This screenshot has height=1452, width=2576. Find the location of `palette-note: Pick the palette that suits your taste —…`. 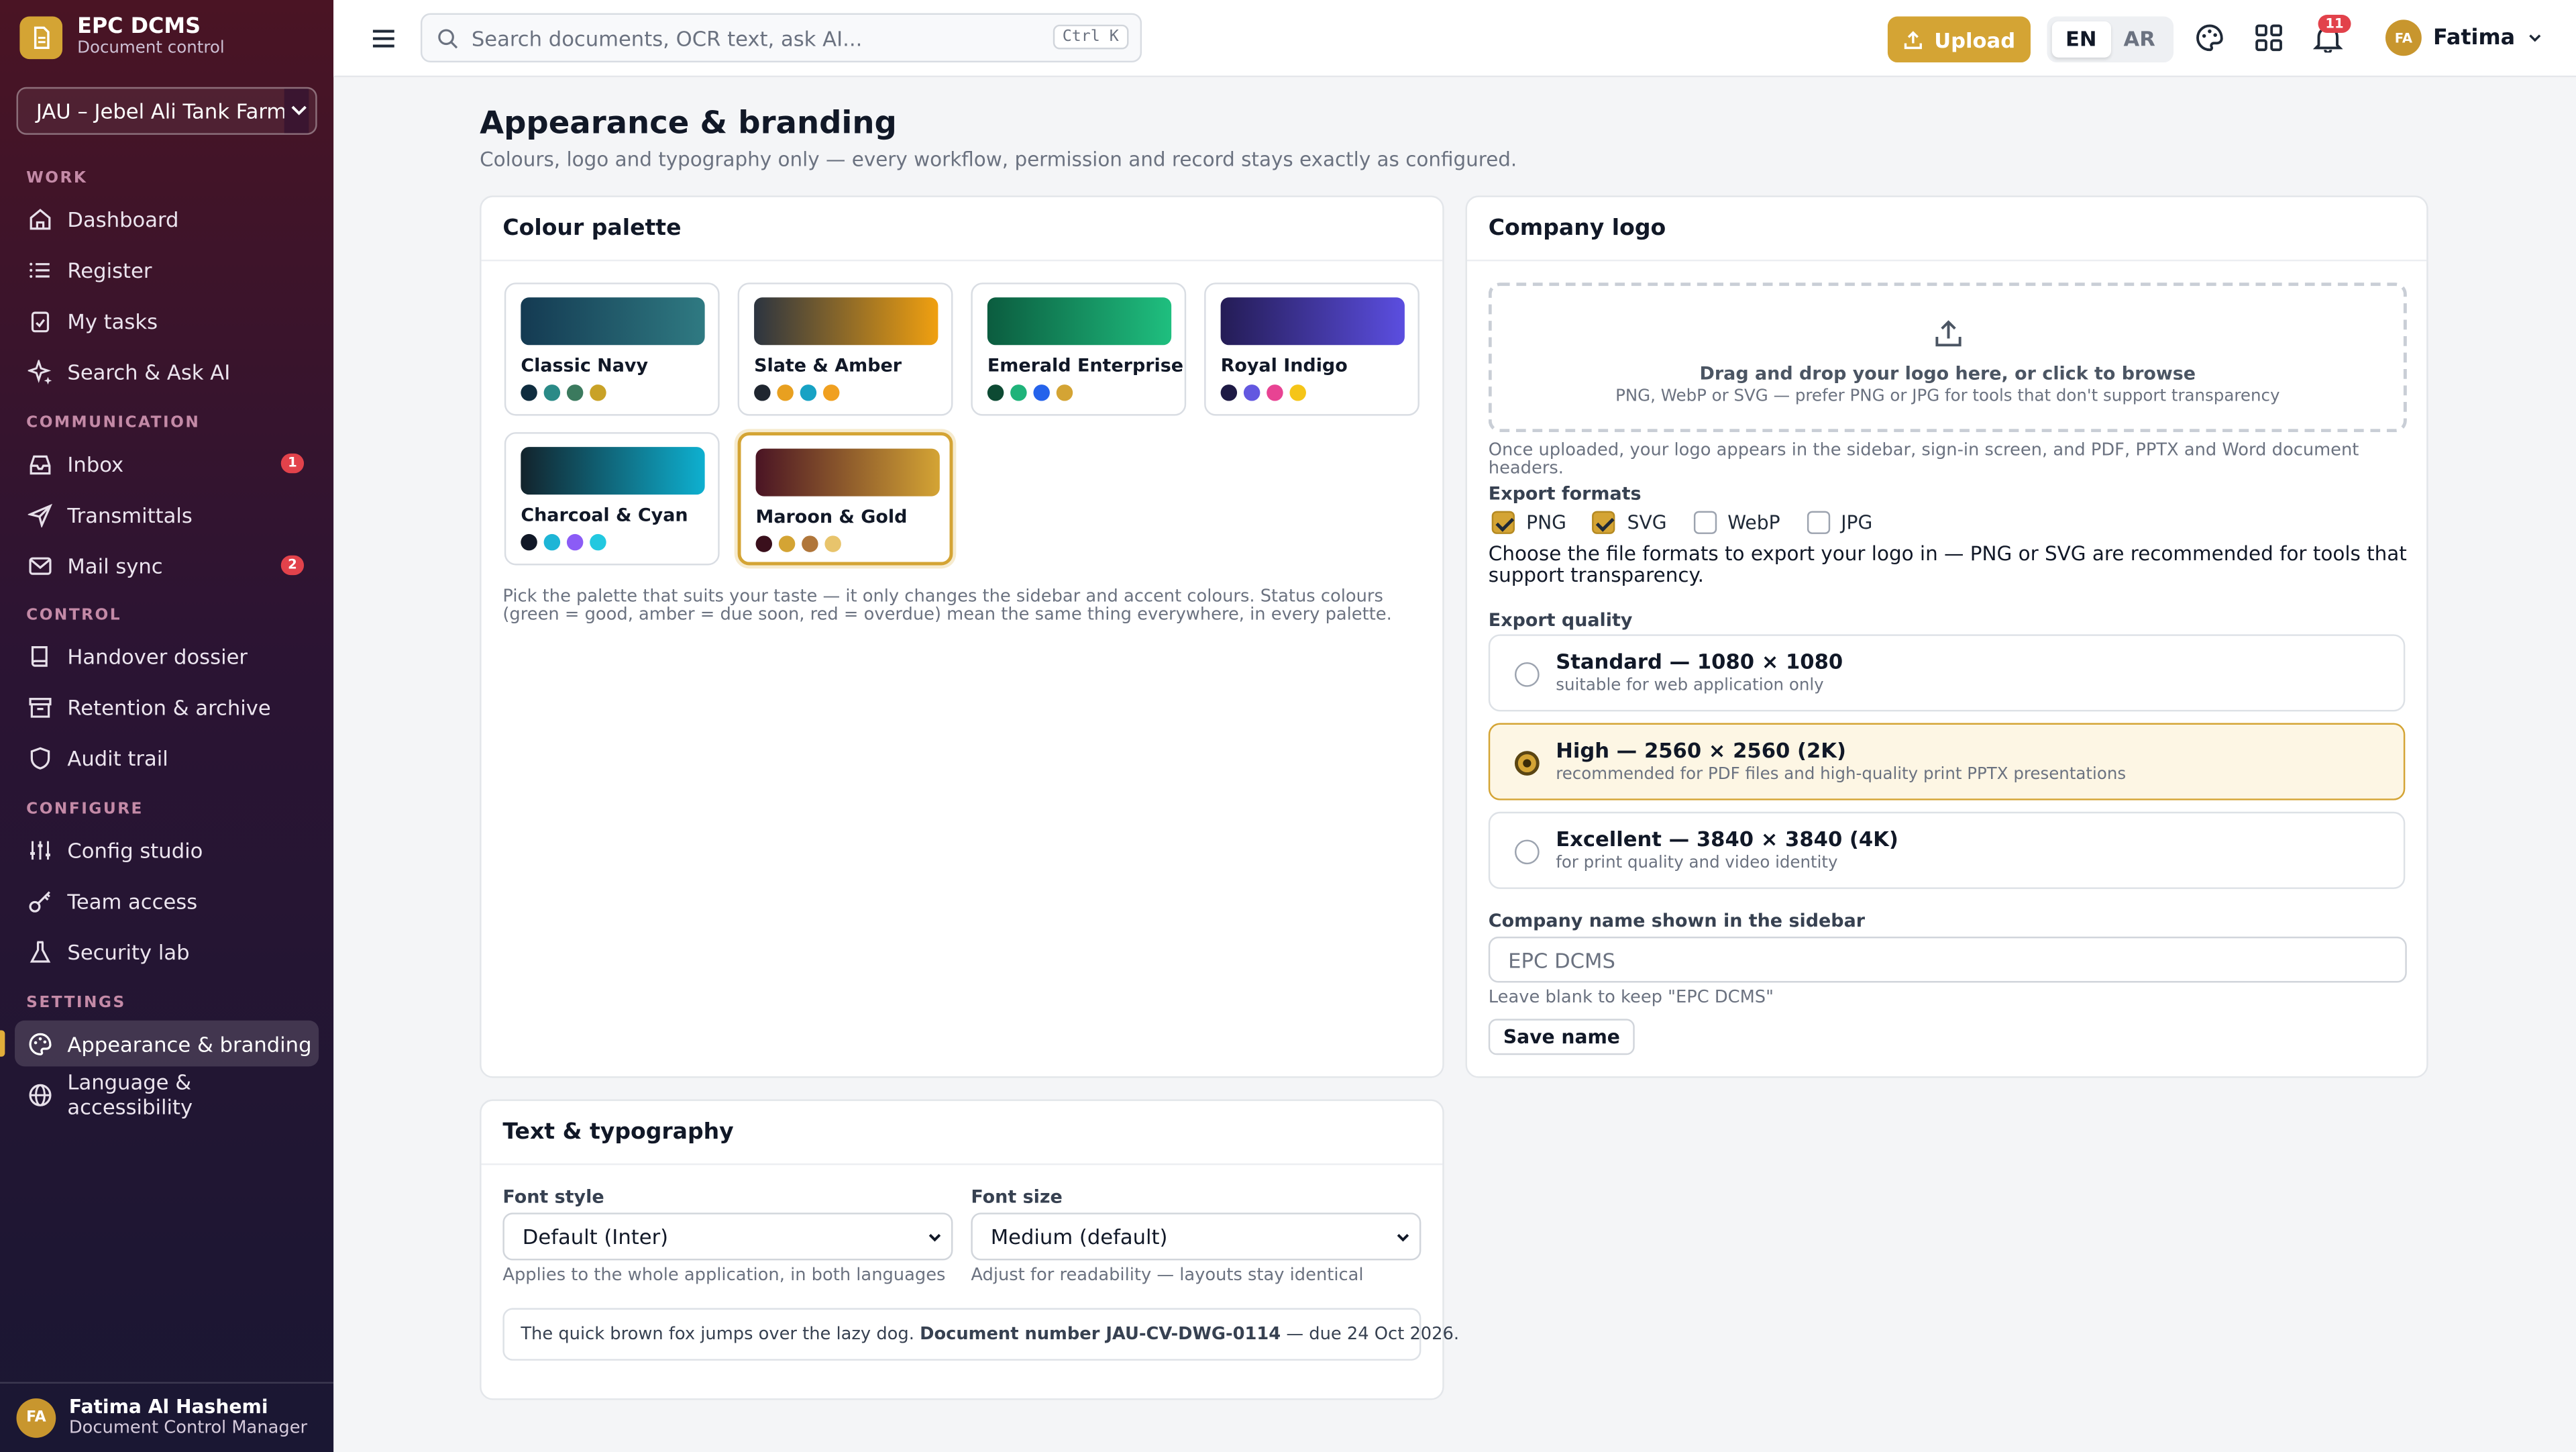

palette-note: Pick the palette that suits your taste —… is located at coordinates (947, 606).